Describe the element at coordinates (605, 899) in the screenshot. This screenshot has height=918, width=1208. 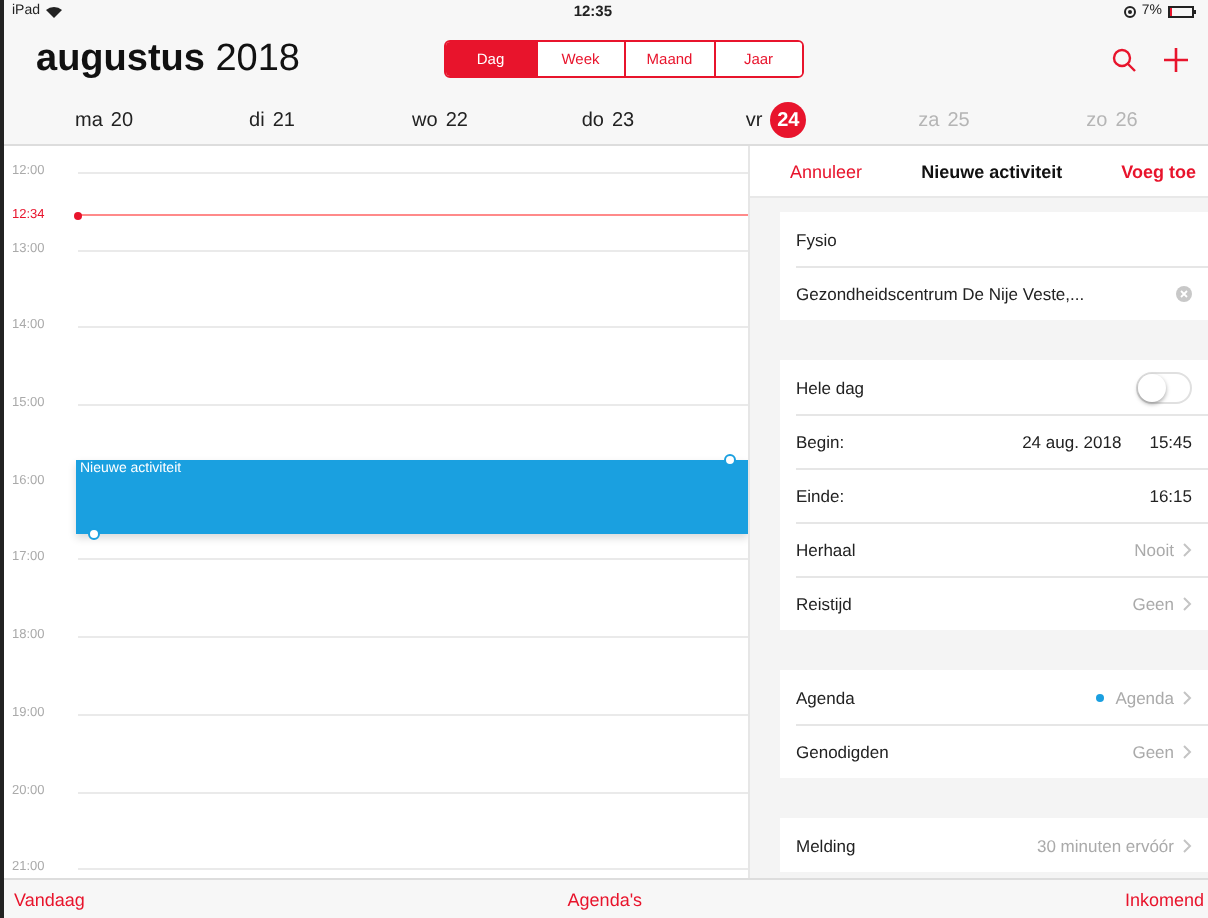
I see `toolbar-button: Agenda's` at that location.